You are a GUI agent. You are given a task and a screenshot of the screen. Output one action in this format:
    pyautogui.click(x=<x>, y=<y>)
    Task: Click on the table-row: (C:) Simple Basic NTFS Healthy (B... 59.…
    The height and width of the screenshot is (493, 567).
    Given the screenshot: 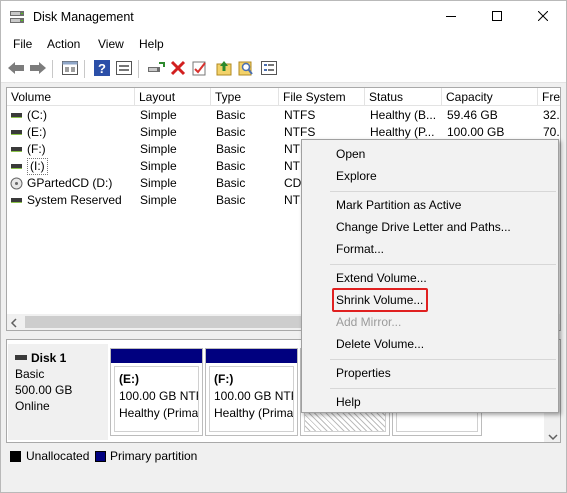 What is the action you would take?
    pyautogui.click(x=283, y=115)
    